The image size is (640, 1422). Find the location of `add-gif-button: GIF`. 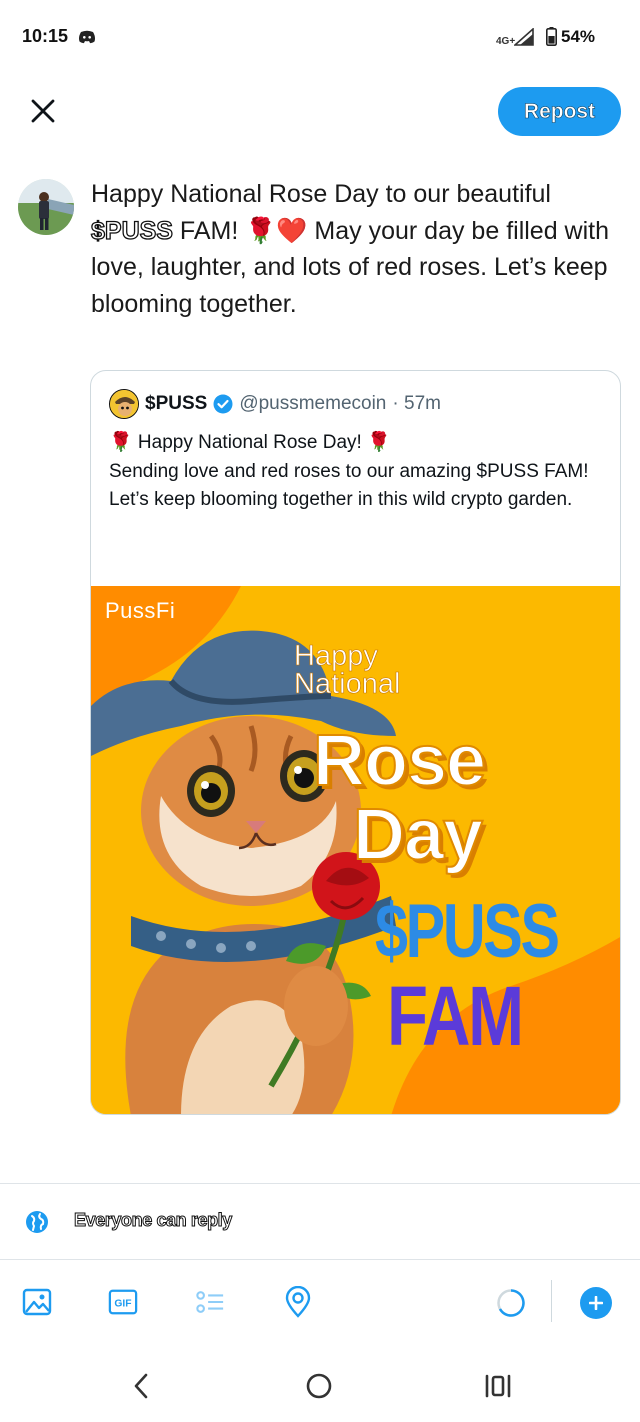

add-gif-button: GIF is located at coordinates (123, 1302).